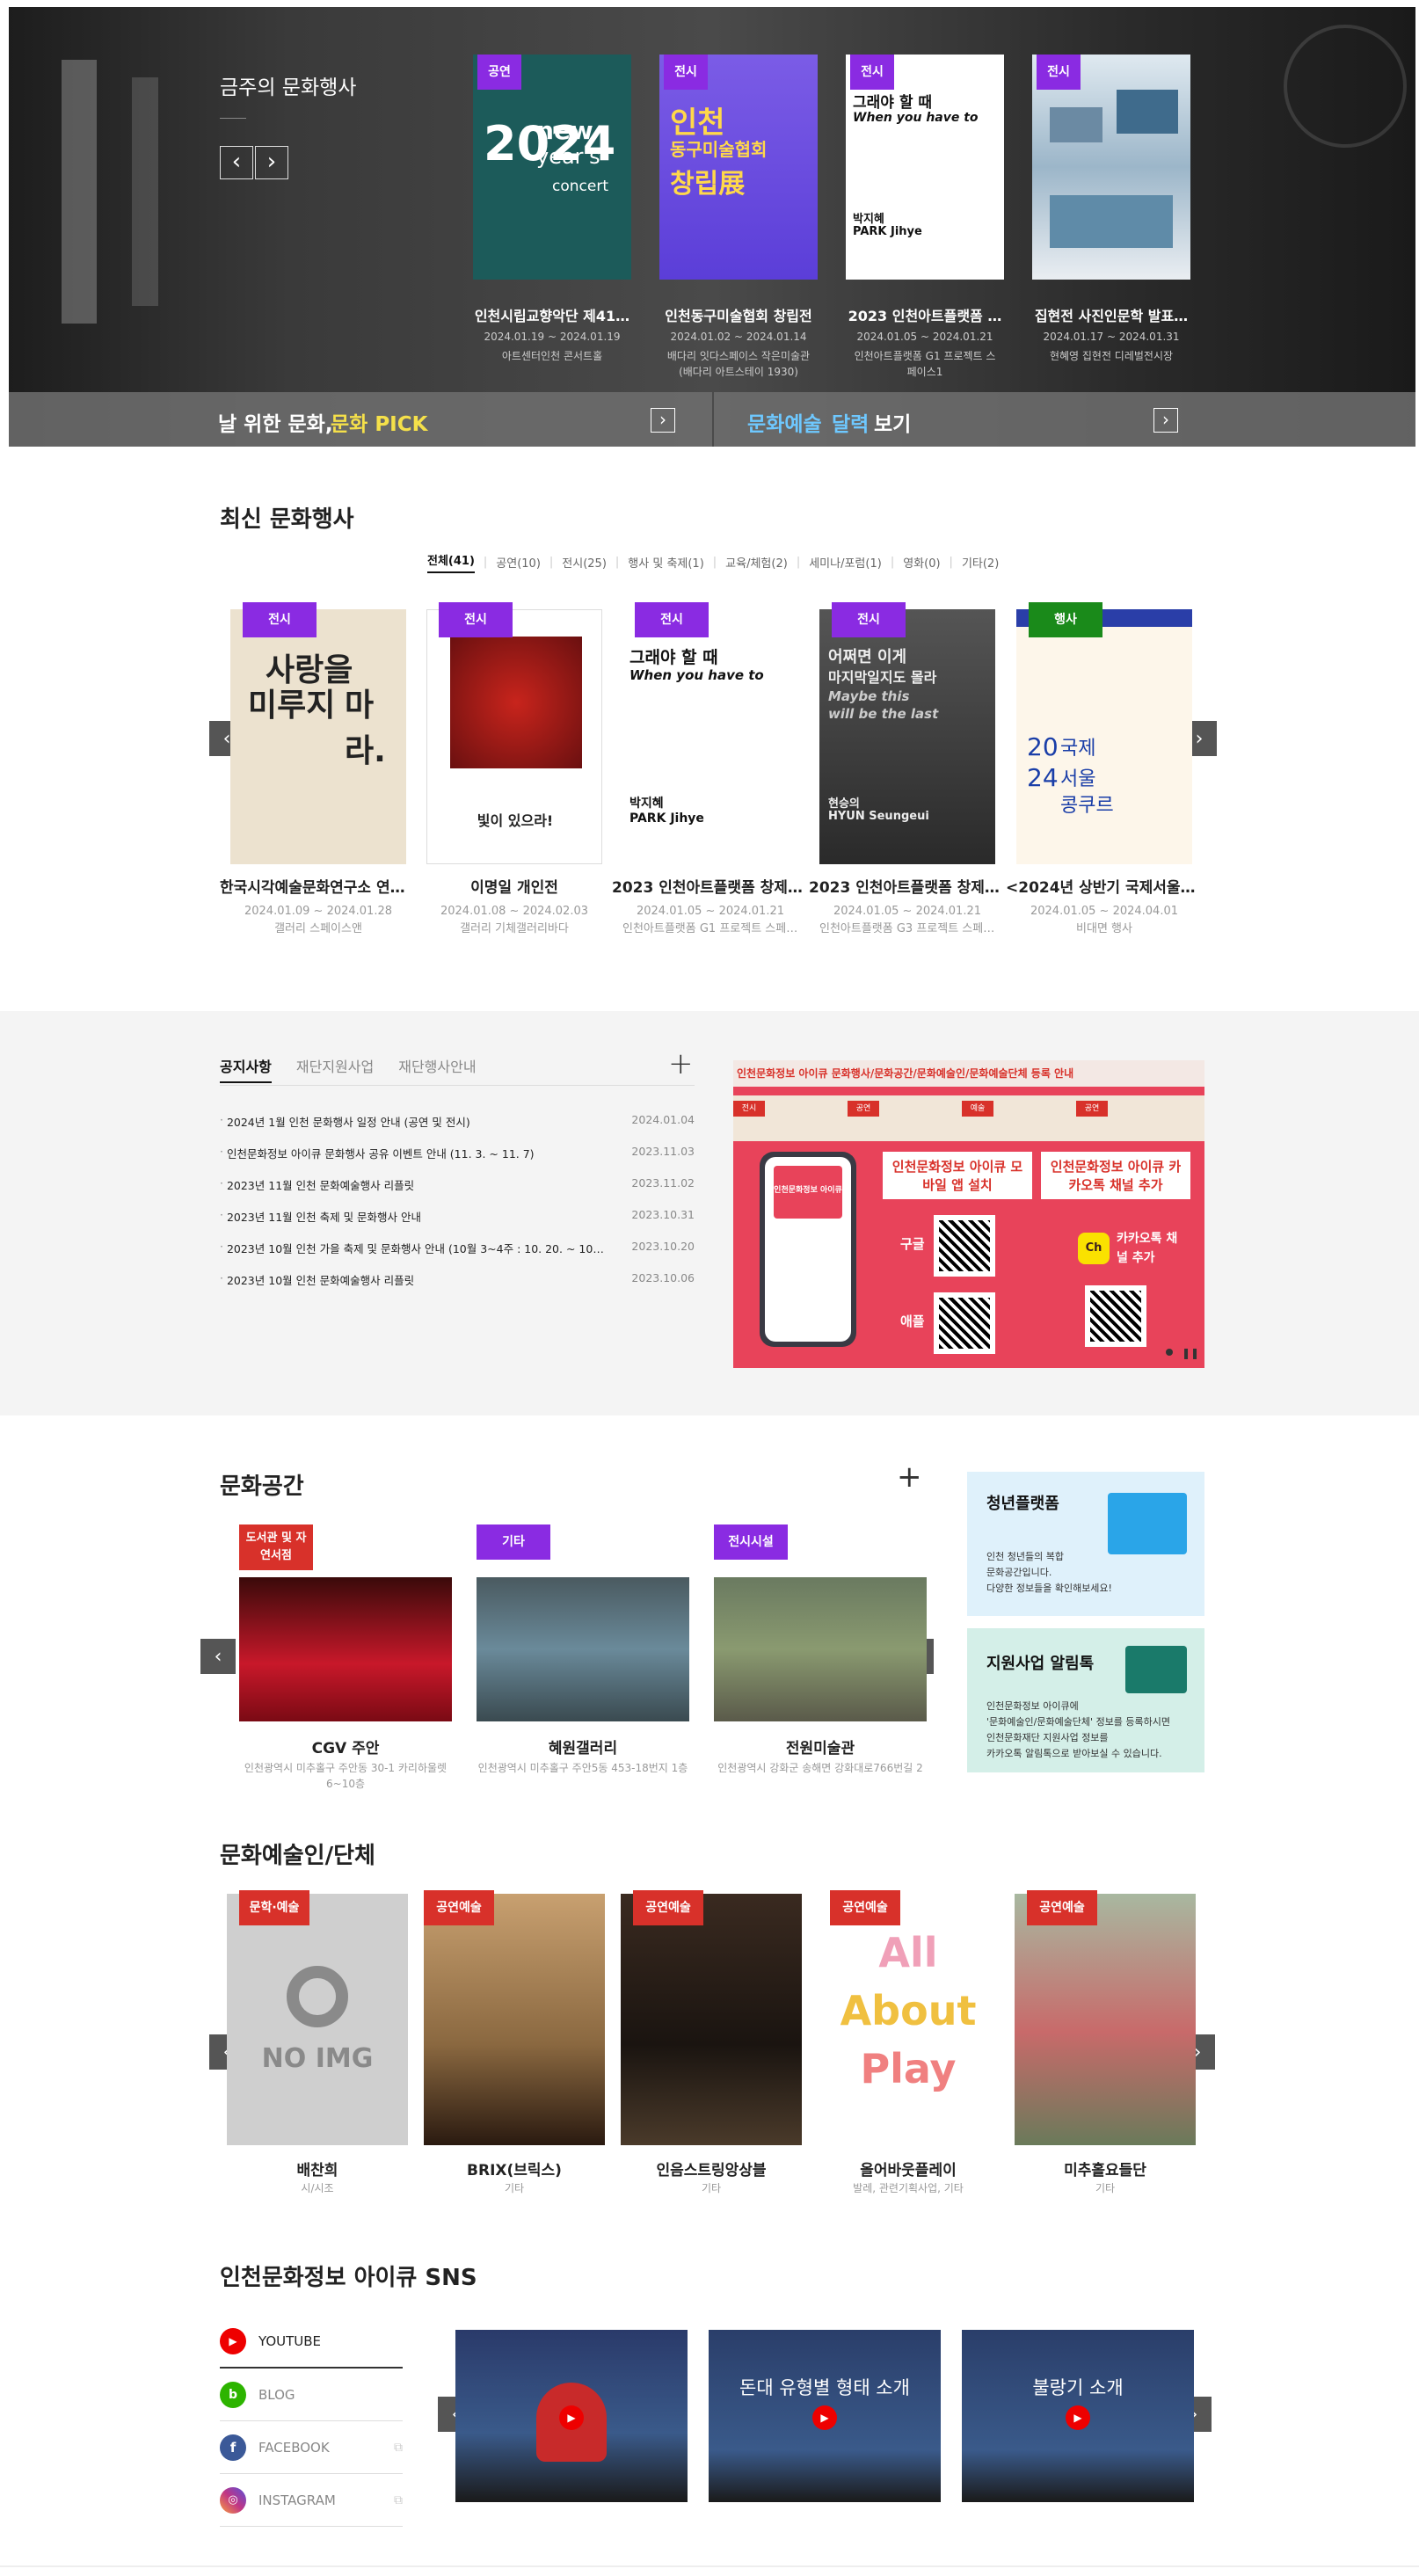 Image resolution: width=1419 pixels, height=2576 pixels. Describe the element at coordinates (437, 1069) in the screenshot. I see `tab-foundation-events: 재단행사안내` at that location.